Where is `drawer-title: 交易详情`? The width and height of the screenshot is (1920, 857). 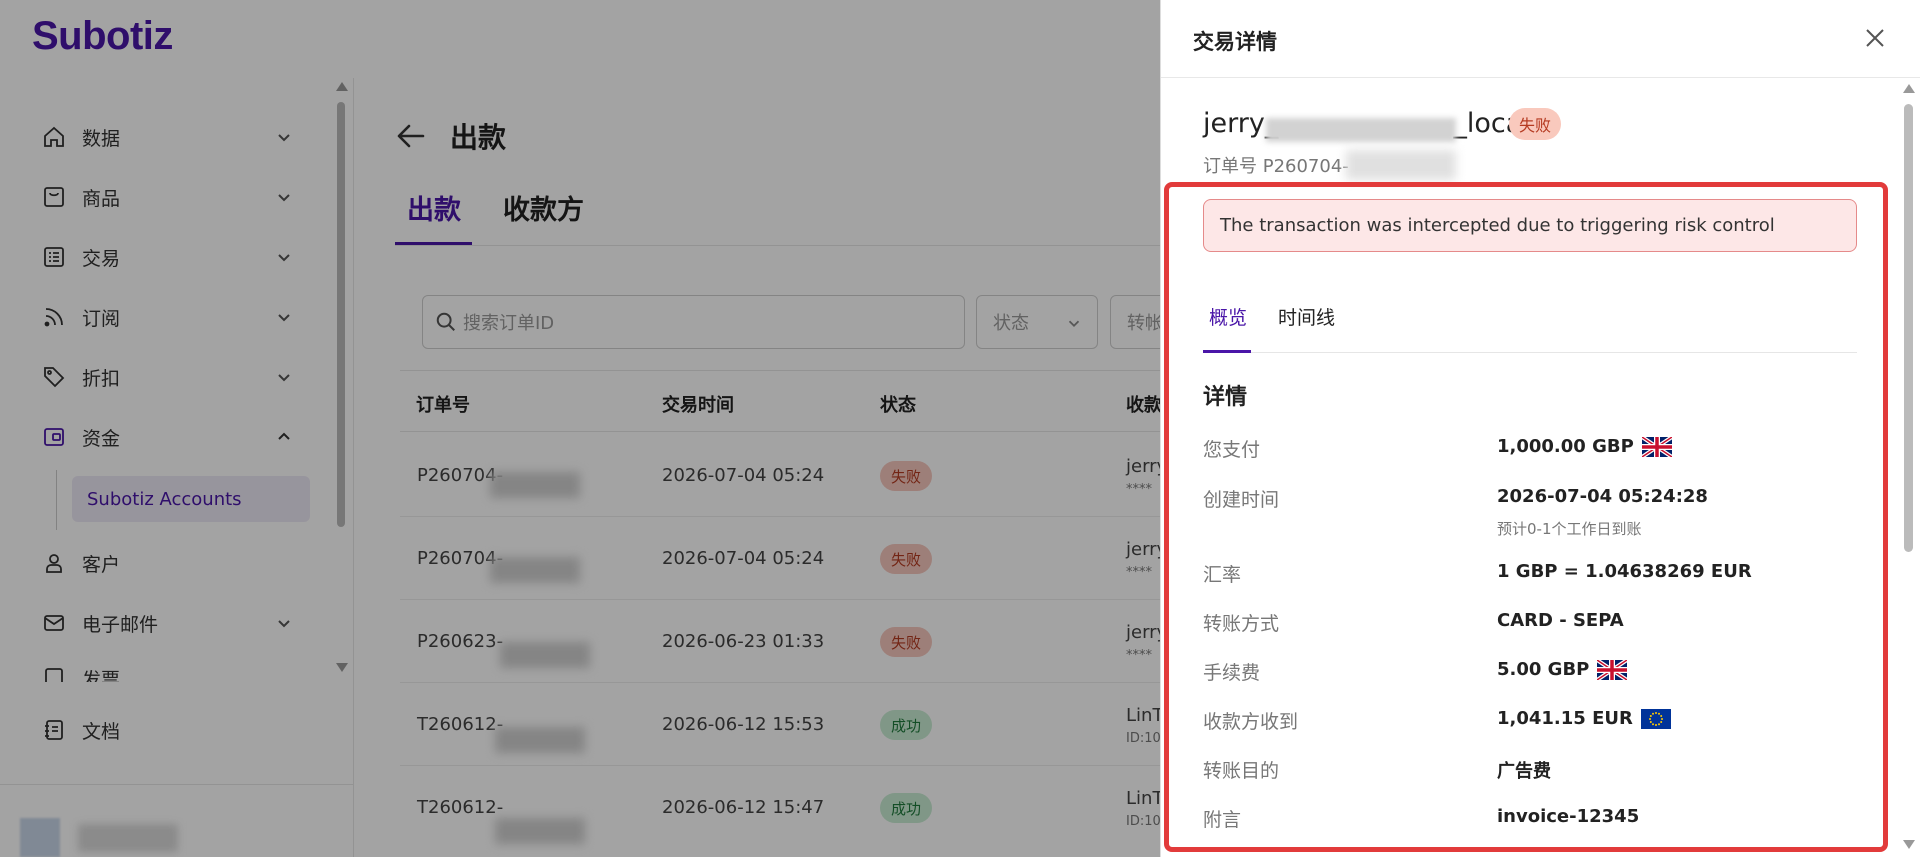 drawer-title: 交易详情 is located at coordinates (1235, 42).